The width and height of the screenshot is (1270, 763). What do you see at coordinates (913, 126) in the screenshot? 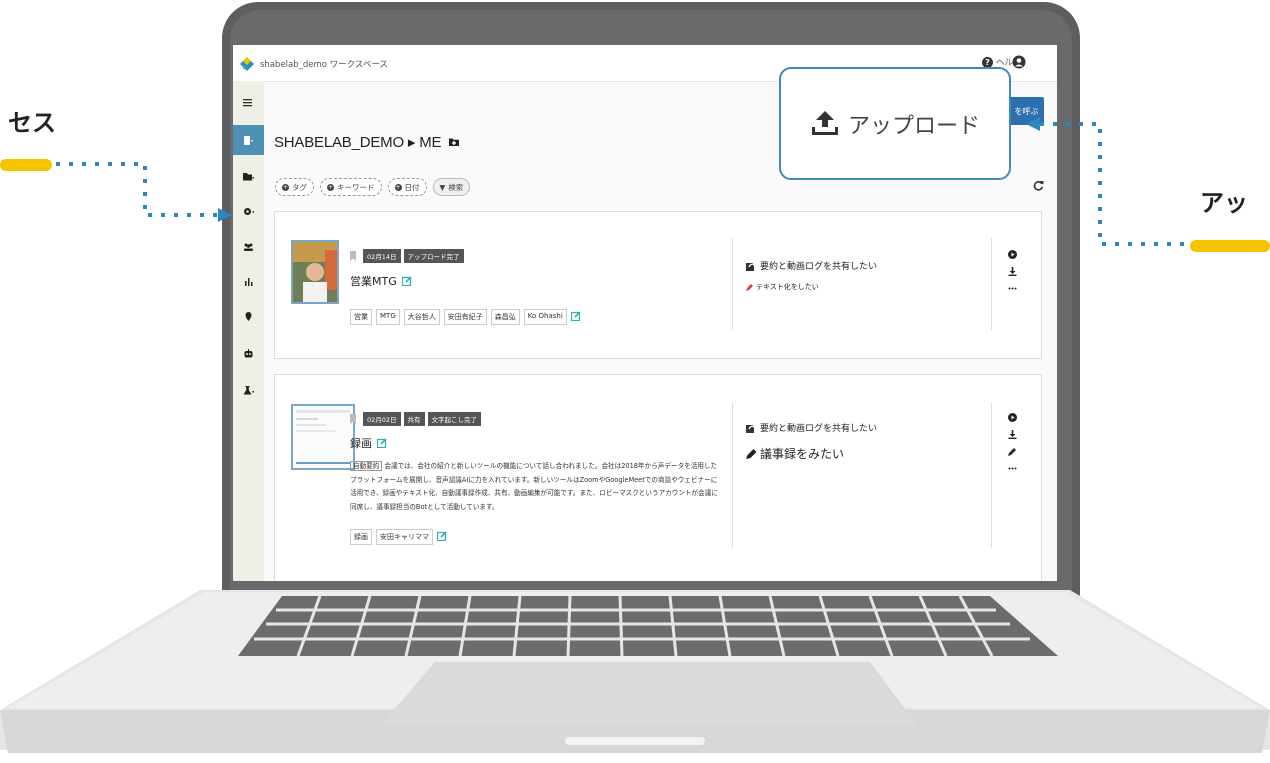
I see `upload-label: アップロード` at bounding box center [913, 126].